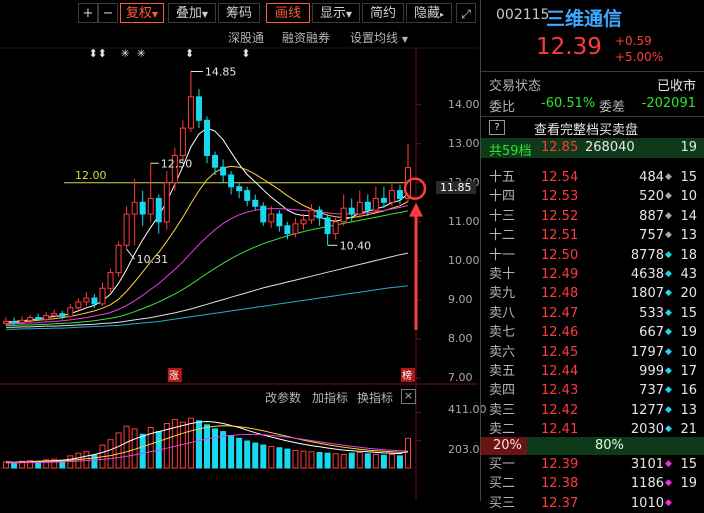 This screenshot has width=704, height=513. I want to click on level-price: 12.54, so click(560, 177).